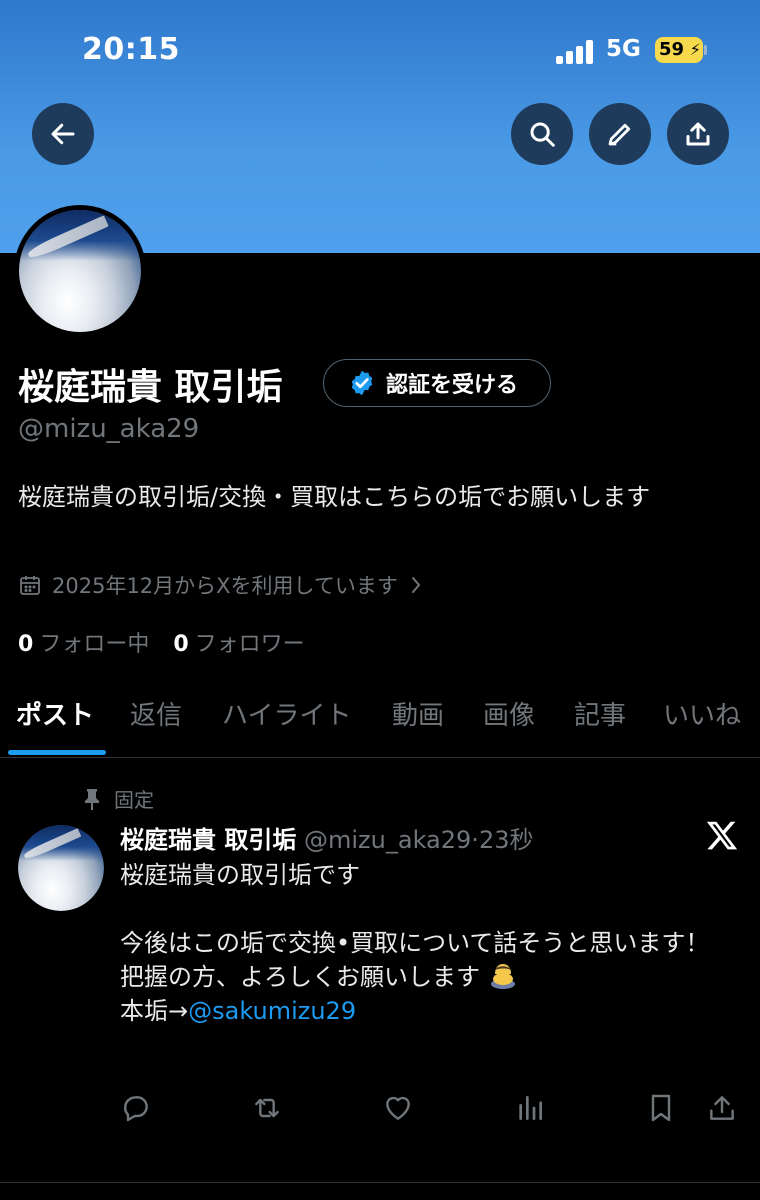 The image size is (760, 1200). What do you see at coordinates (380, 50) in the screenshot?
I see `status-bar: 20:15 5G 59 ⚡` at bounding box center [380, 50].